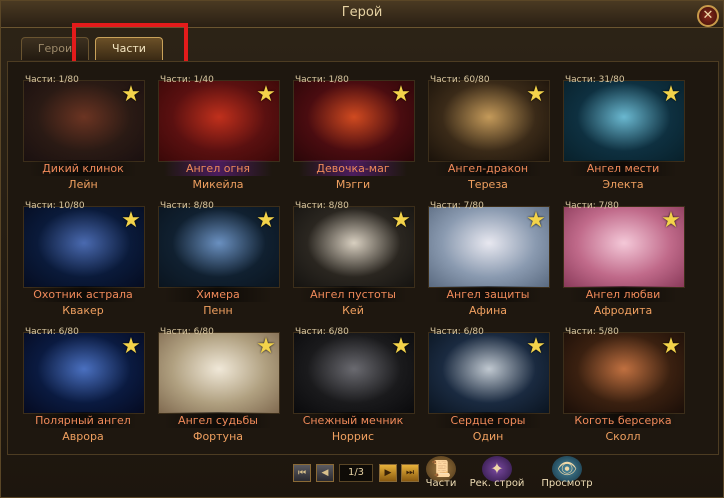  I want to click on hero-name: Афина, so click(487, 310).